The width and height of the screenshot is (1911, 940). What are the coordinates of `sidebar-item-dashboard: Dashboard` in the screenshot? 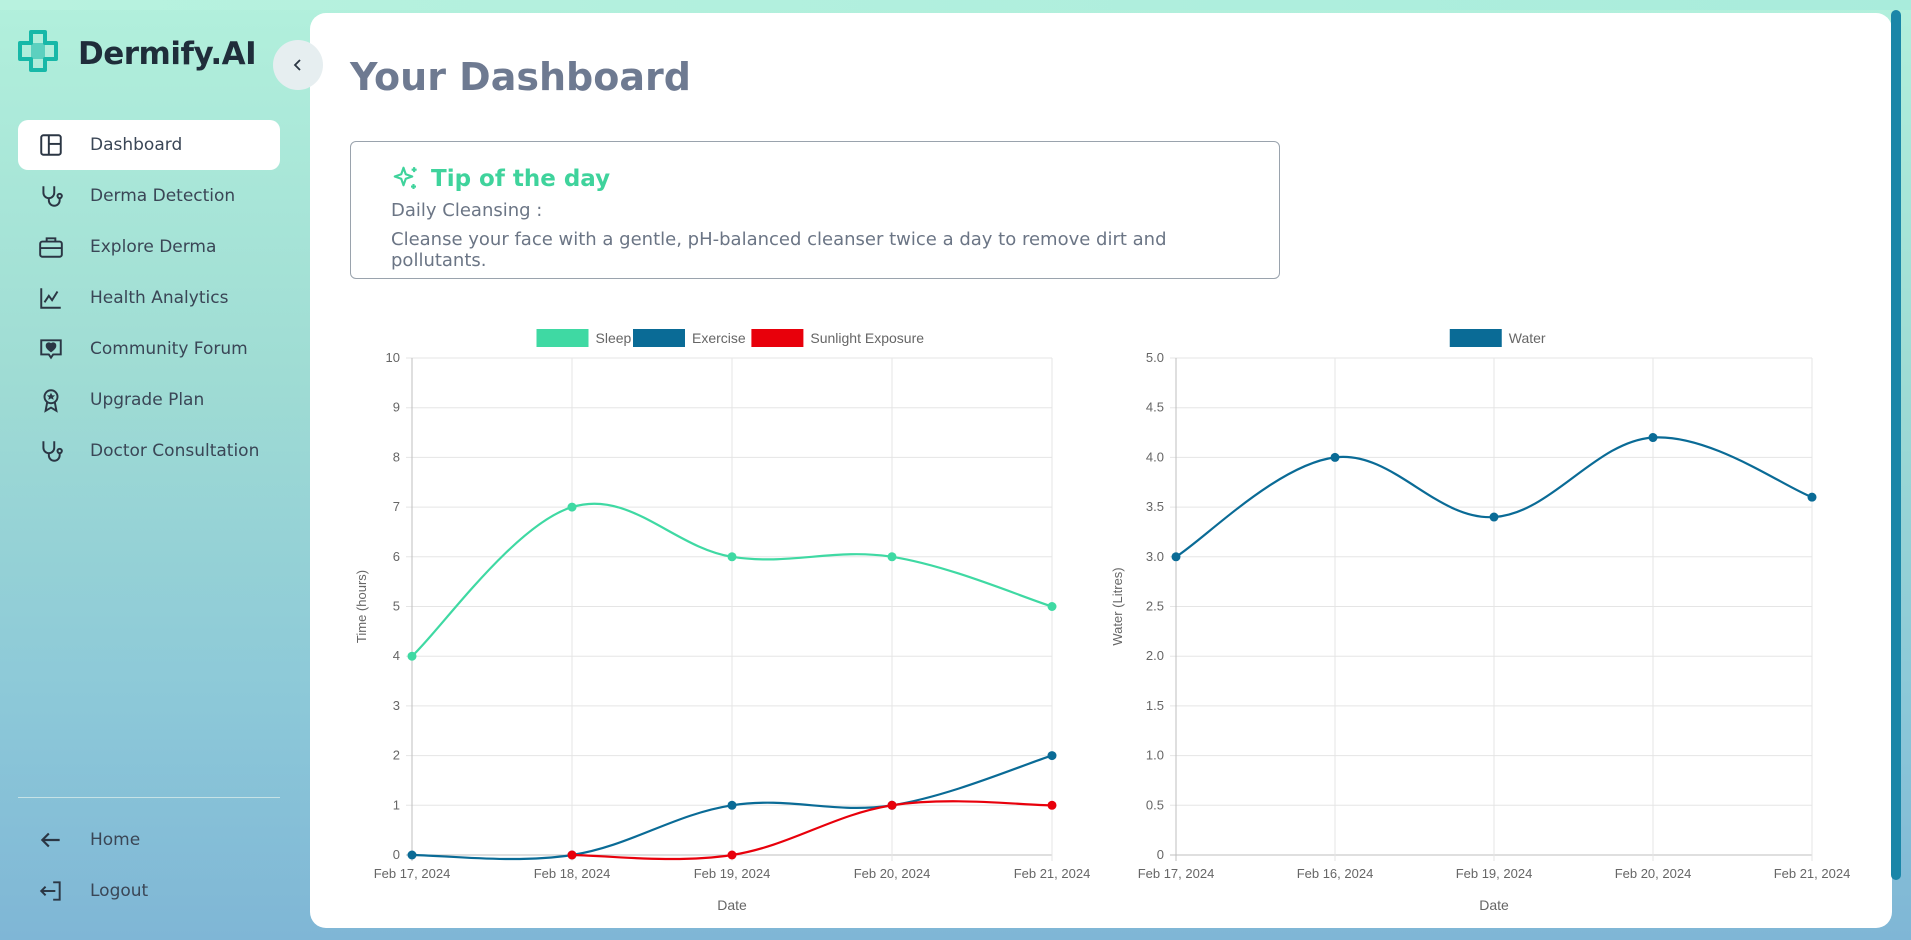 It's located at (149, 145).